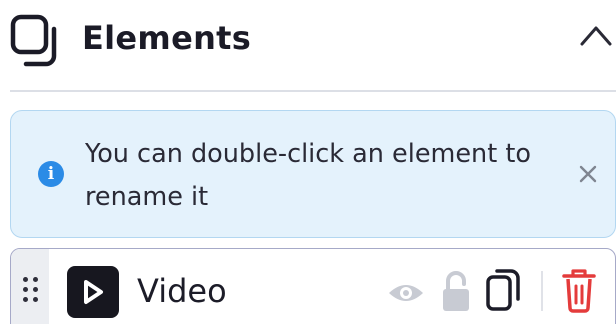  What do you see at coordinates (588, 174) in the screenshot?
I see `close-icon` at bounding box center [588, 174].